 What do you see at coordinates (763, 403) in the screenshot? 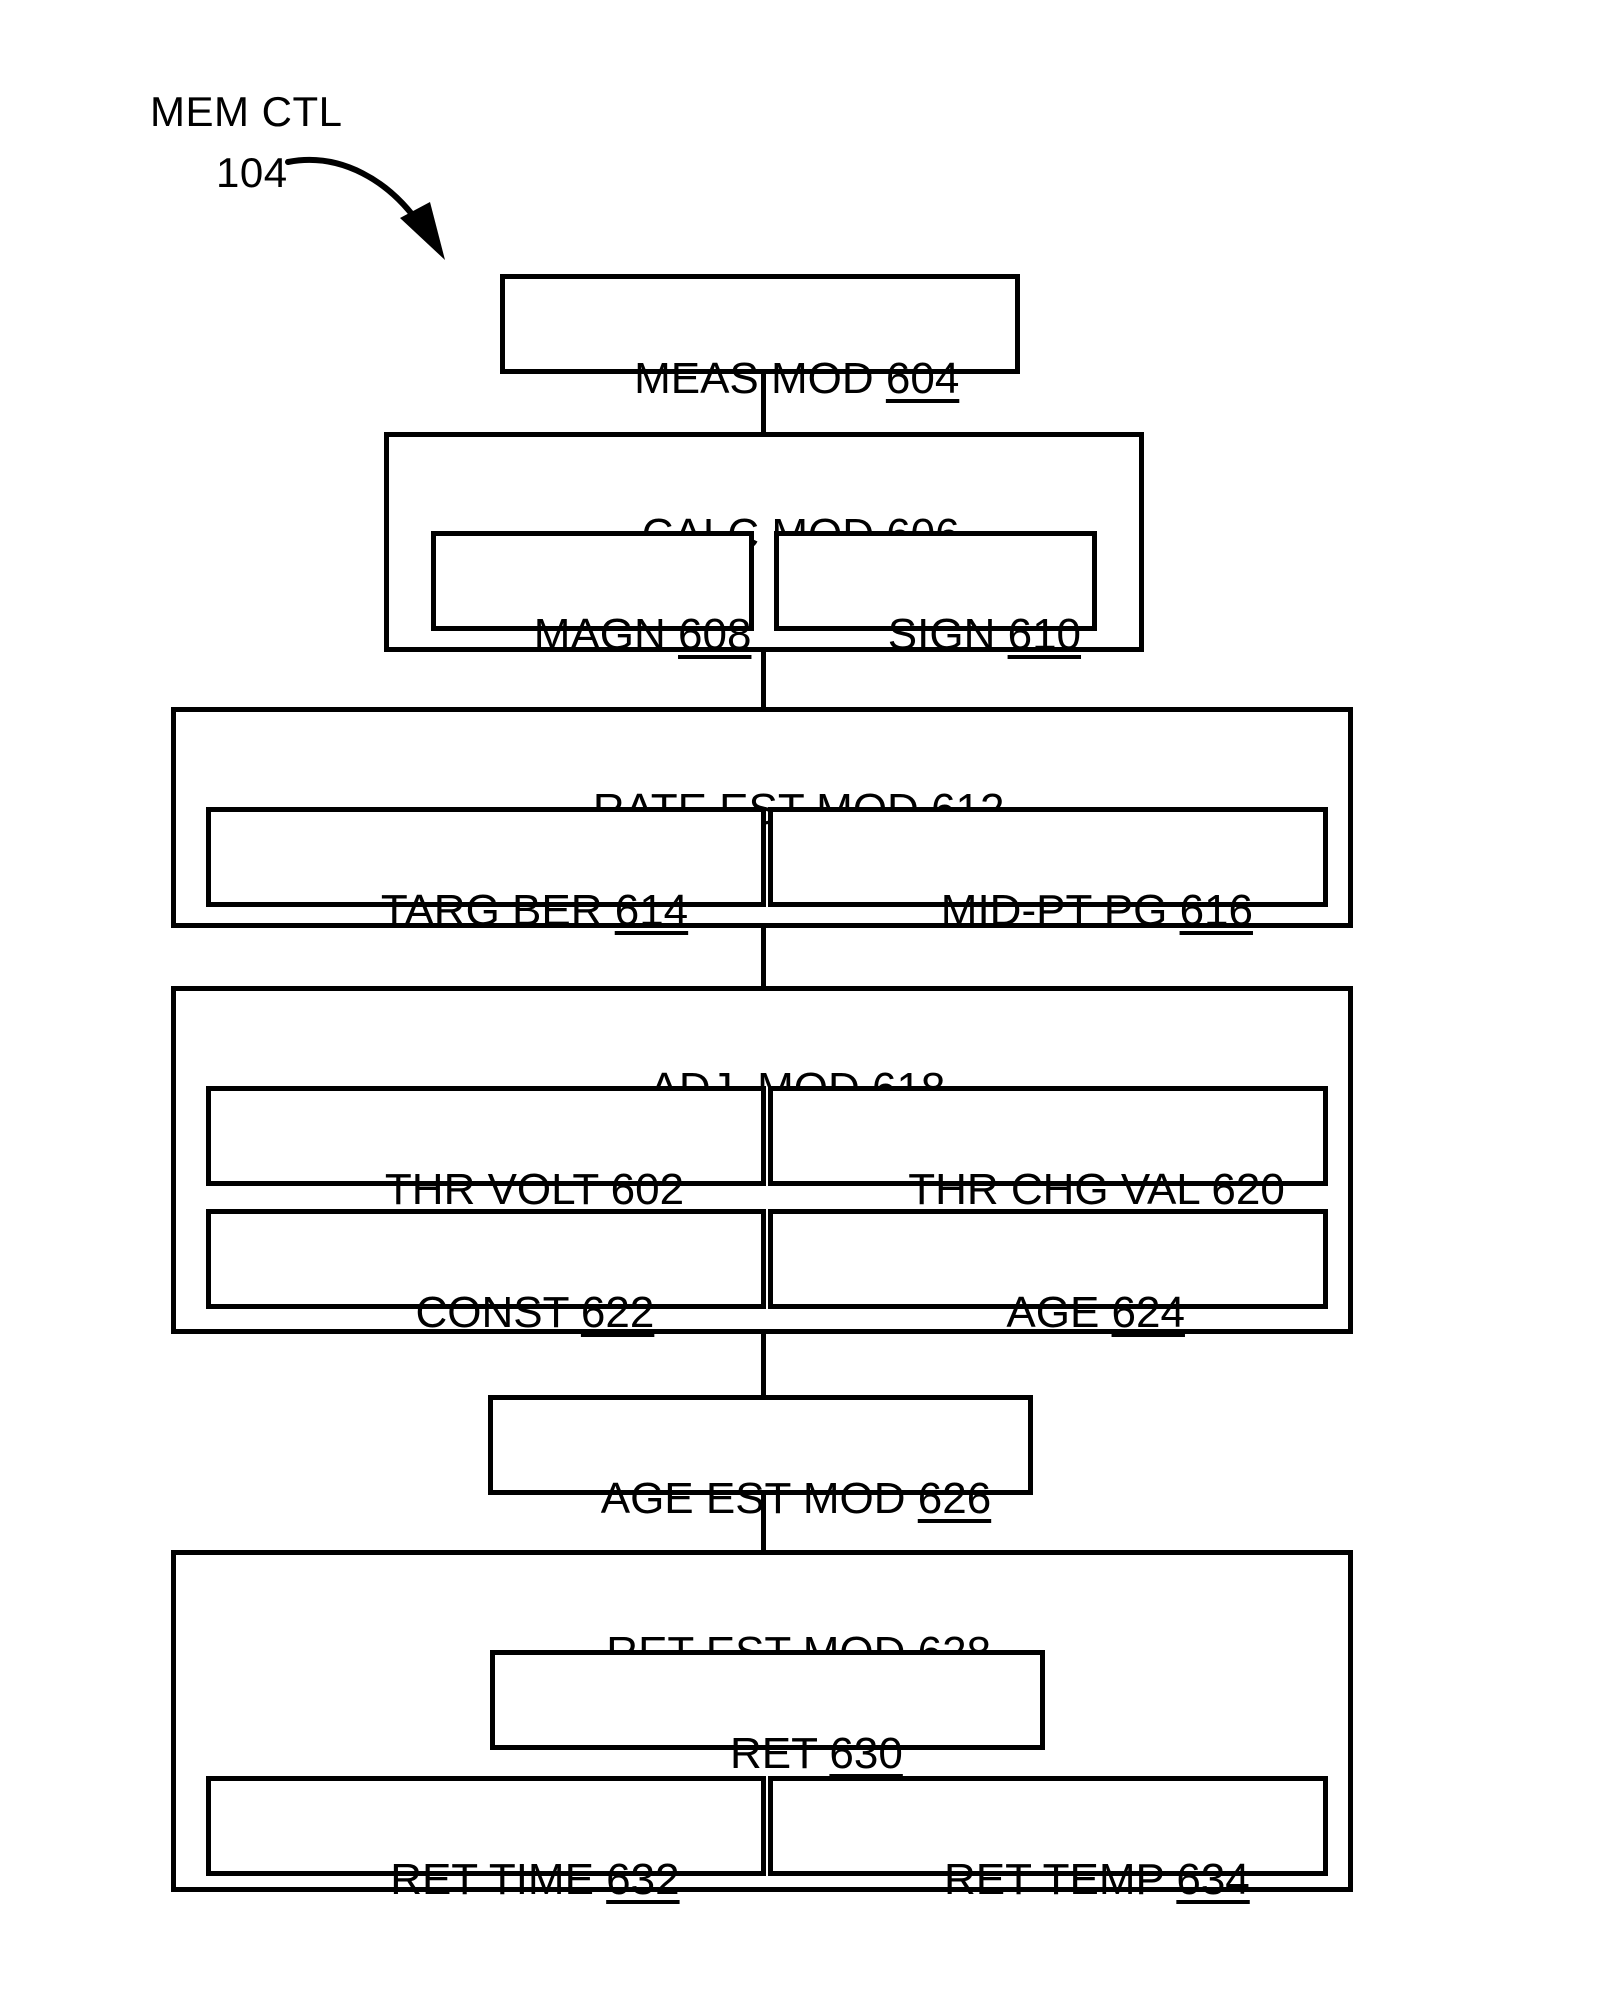
I see `connector-meas-to-calc` at bounding box center [763, 403].